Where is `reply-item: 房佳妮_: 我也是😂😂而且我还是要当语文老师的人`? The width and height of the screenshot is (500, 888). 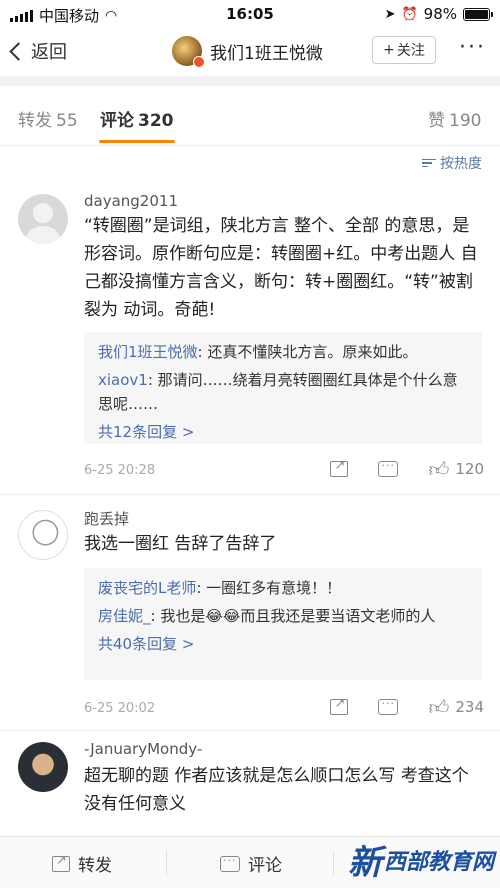 reply-item: 房佳妮_: 我也是😂😂而且我还是要当语文老师的人 is located at coordinates (283, 616).